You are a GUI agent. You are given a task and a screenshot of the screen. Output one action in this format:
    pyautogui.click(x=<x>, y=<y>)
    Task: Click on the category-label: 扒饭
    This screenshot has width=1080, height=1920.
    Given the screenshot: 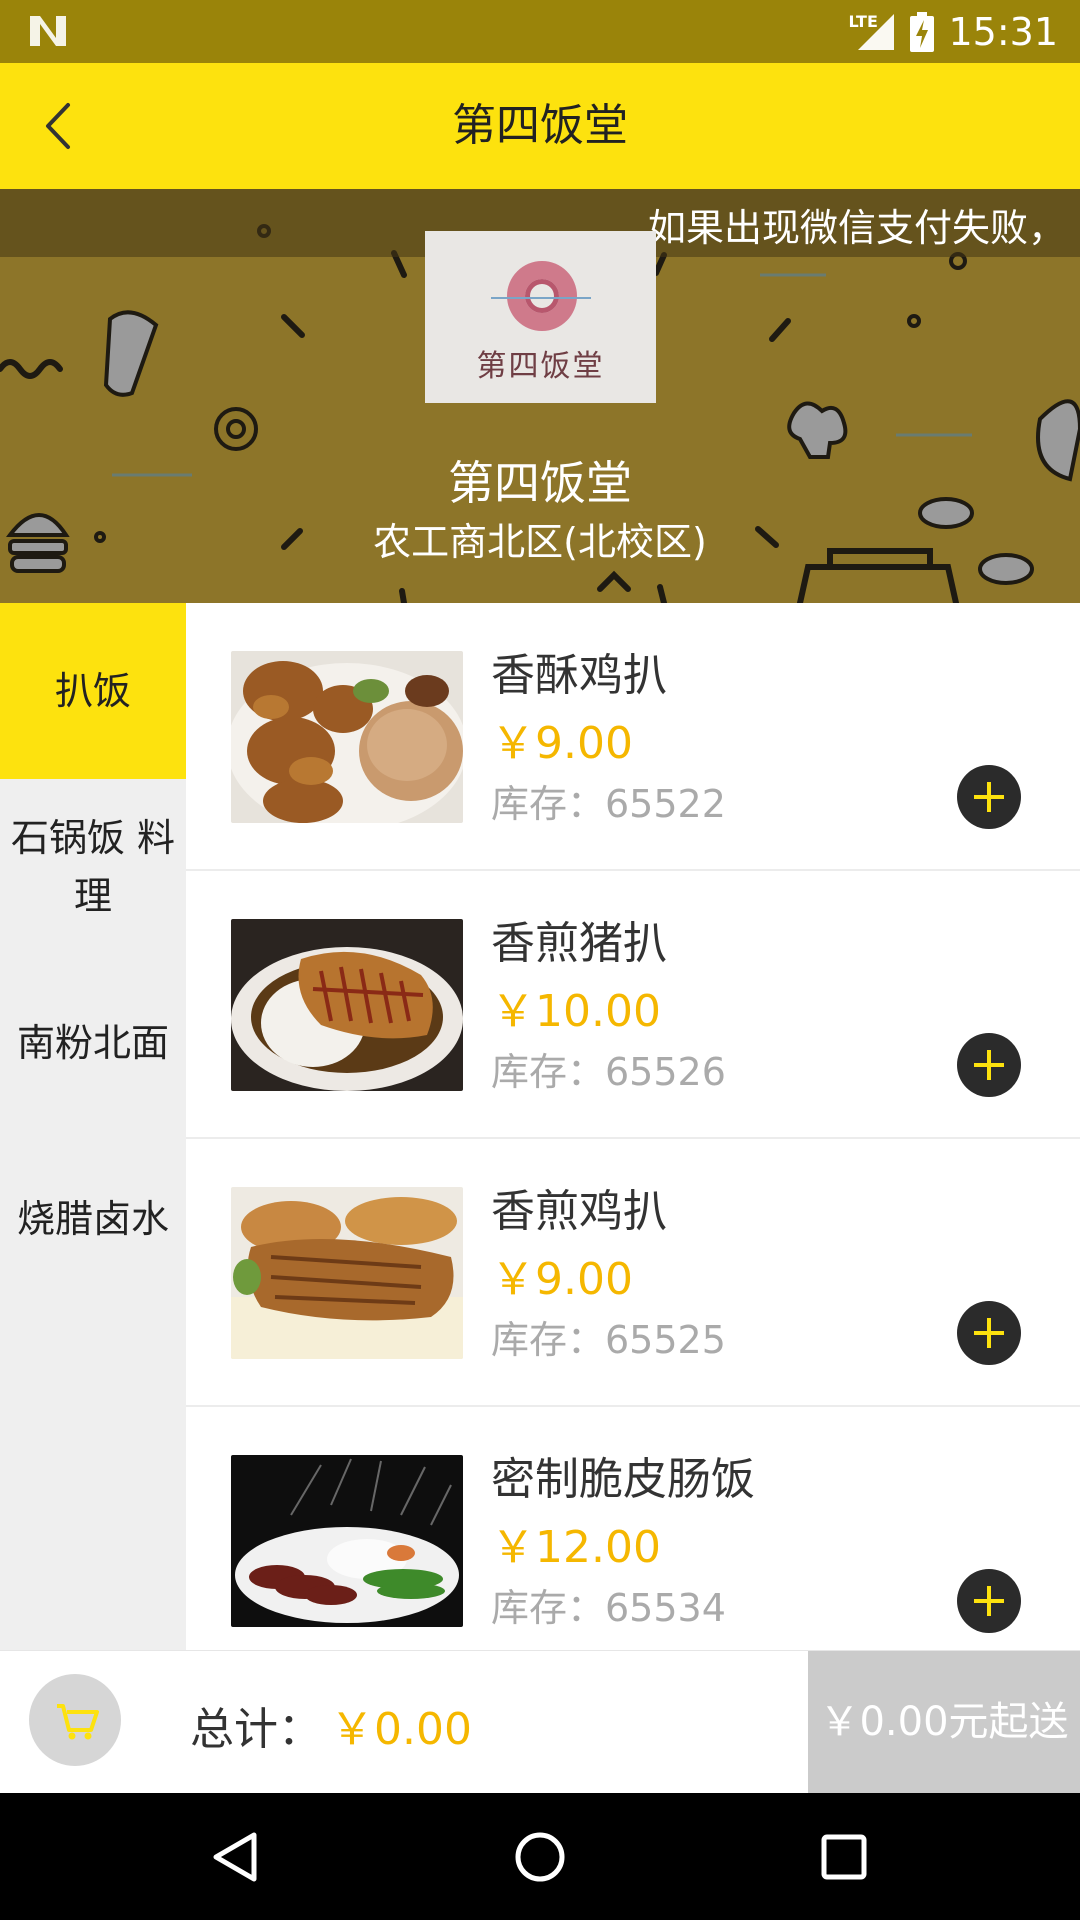 What is the action you would take?
    pyautogui.click(x=92, y=691)
    